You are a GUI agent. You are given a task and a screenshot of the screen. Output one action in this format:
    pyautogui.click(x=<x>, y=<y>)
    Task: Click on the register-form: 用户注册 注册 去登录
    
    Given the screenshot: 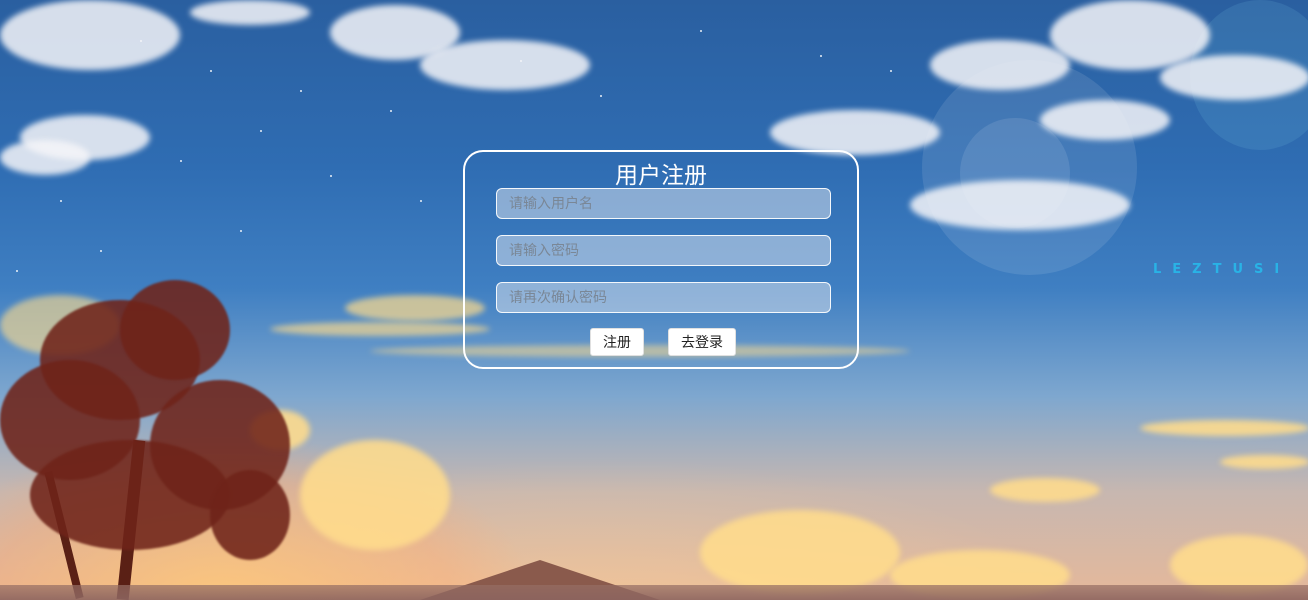 What is the action you would take?
    pyautogui.click(x=661, y=259)
    